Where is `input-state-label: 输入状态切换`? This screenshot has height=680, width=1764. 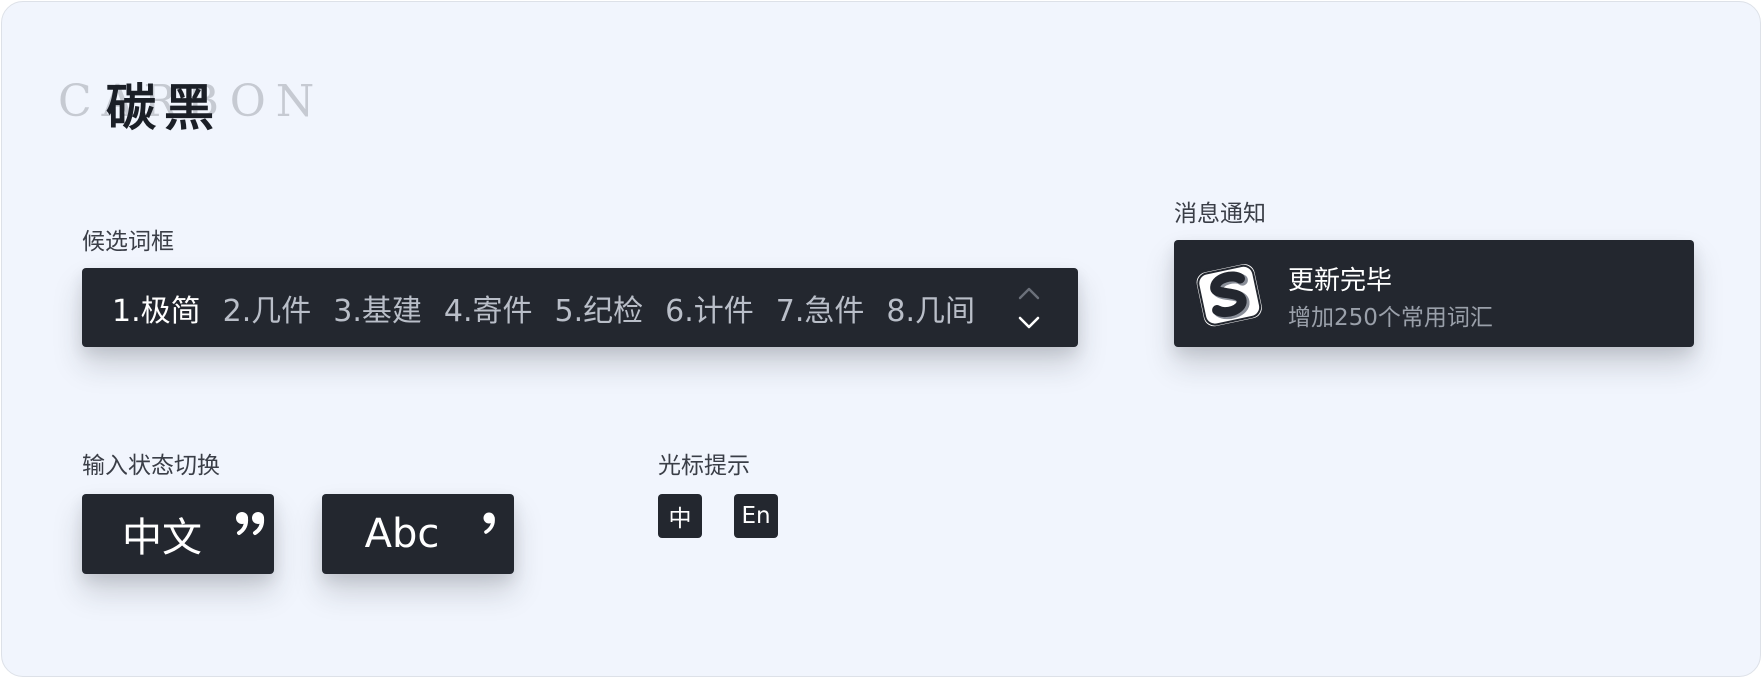
input-state-label: 输入状态切换 is located at coordinates (151, 466).